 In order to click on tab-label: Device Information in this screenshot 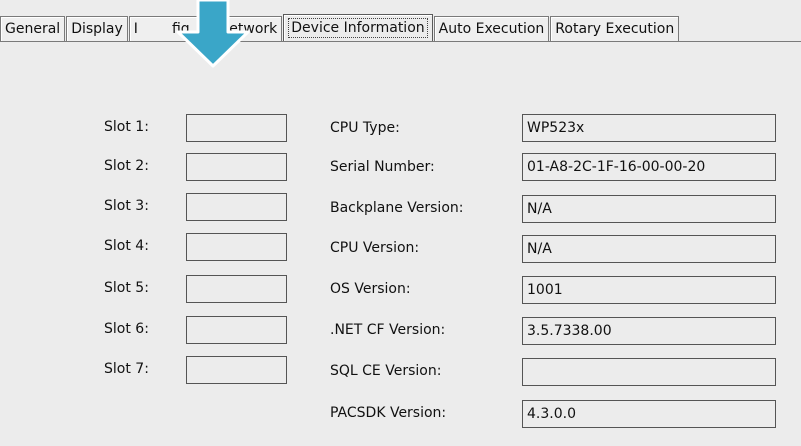, I will do `click(358, 28)`.